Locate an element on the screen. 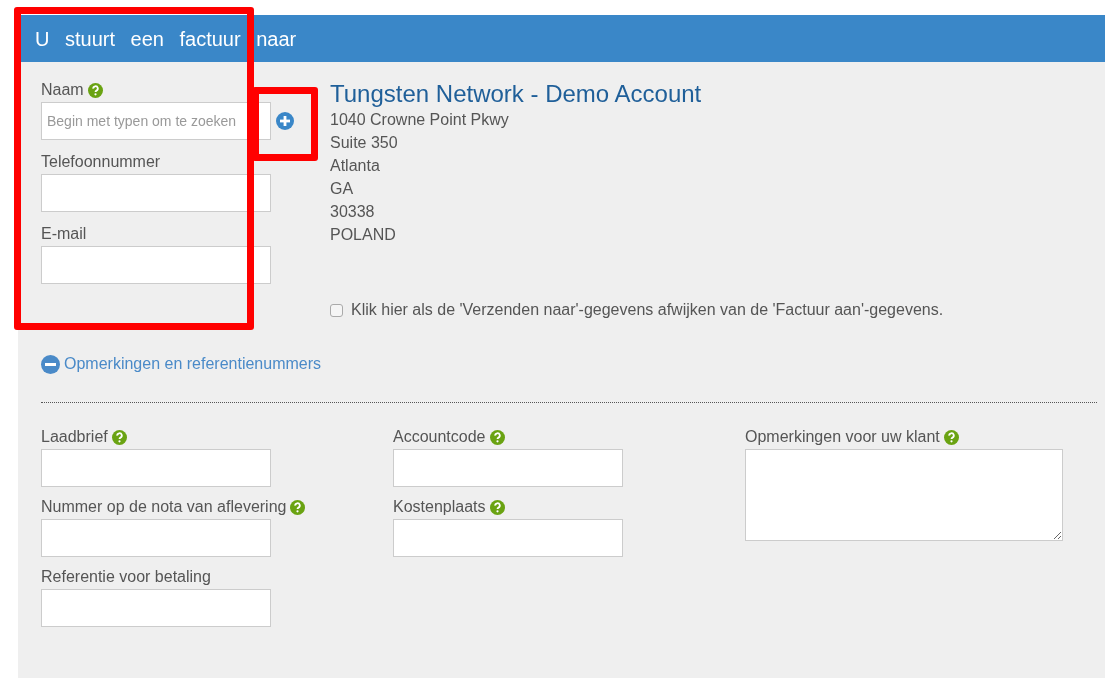 Image resolution: width=1105 pixels, height=678 pixels. checkbox-label: Klik hier als de 'Verzenden naar'-gegevens afwijken van de 'Factuur aan'-gegevens. is located at coordinates (647, 310).